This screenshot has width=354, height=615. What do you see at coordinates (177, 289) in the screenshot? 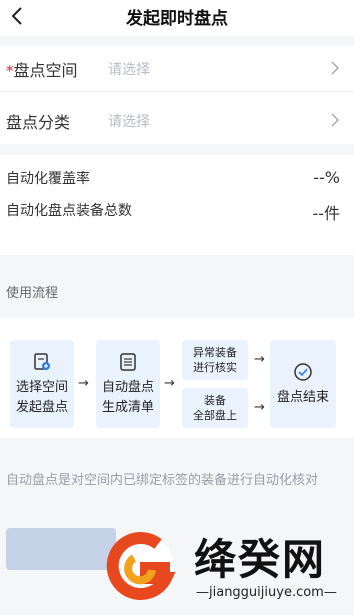
I see `usage-section-header: 使用流程` at bounding box center [177, 289].